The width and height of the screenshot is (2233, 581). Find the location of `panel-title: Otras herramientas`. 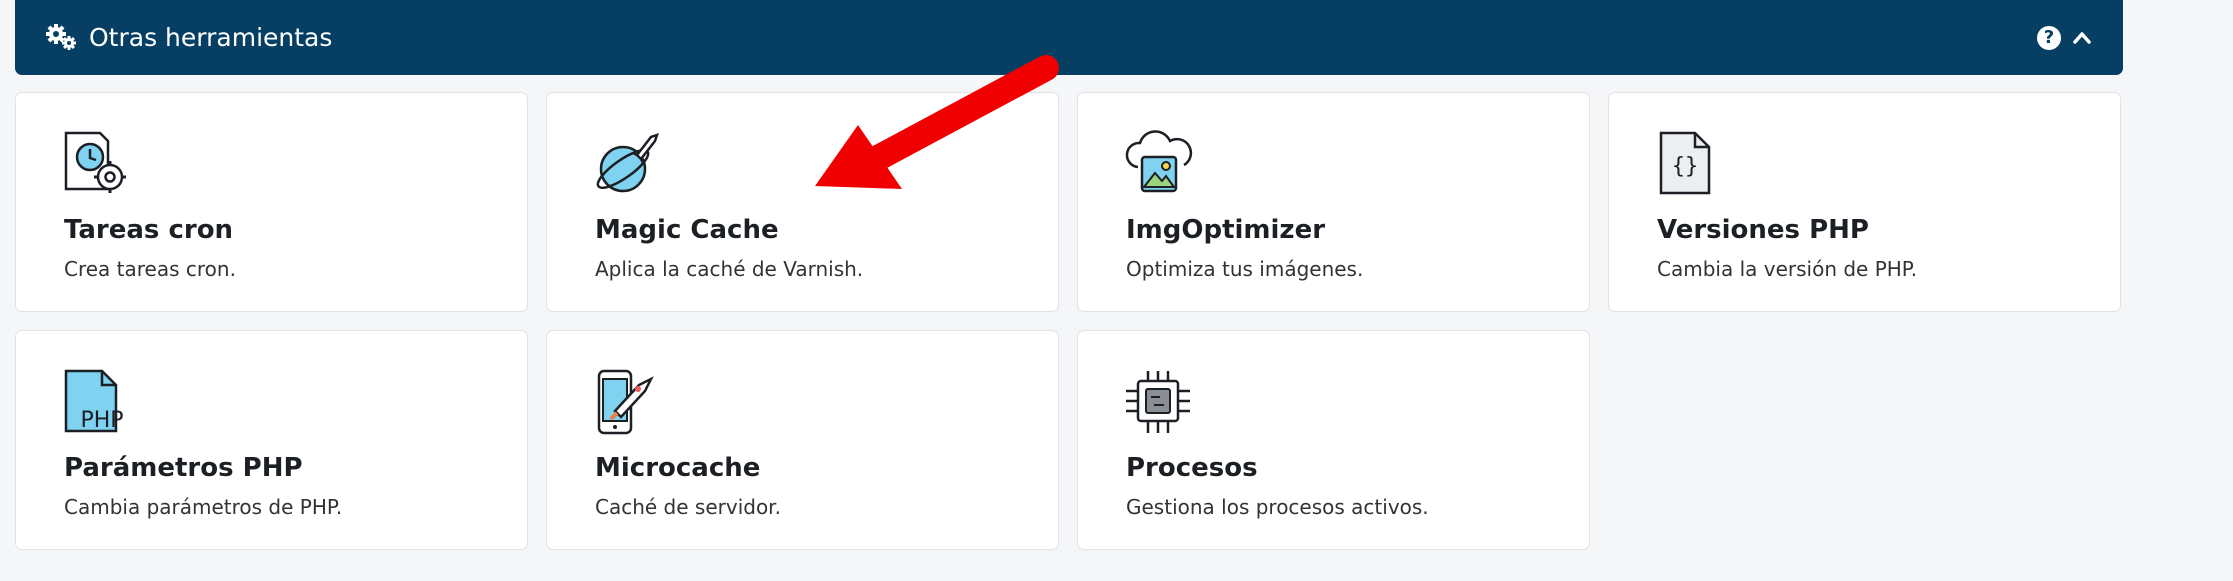

panel-title: Otras herramientas is located at coordinates (211, 37).